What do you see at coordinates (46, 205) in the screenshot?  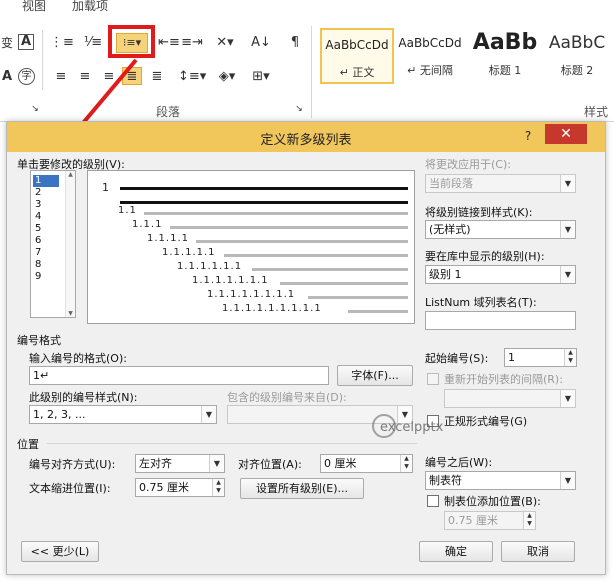 I see `level-item: 3` at bounding box center [46, 205].